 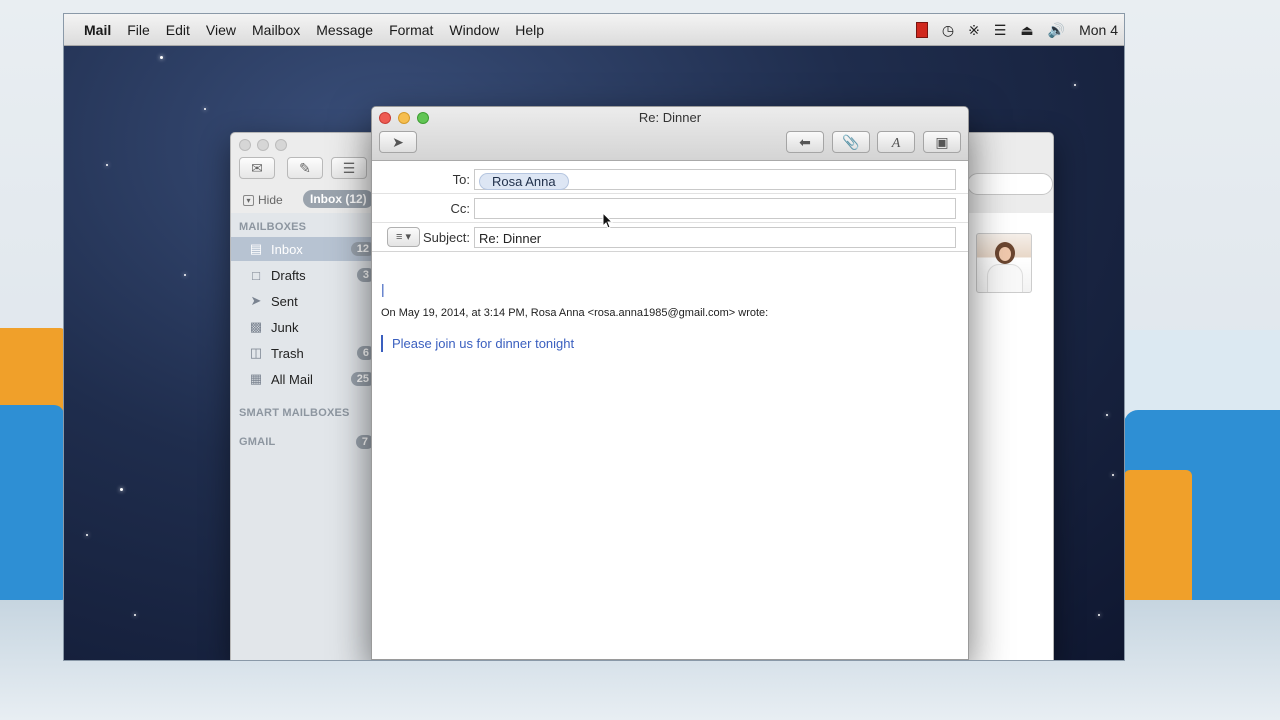 What do you see at coordinates (948, 30) in the screenshot?
I see `time-machine-icon: ◷` at bounding box center [948, 30].